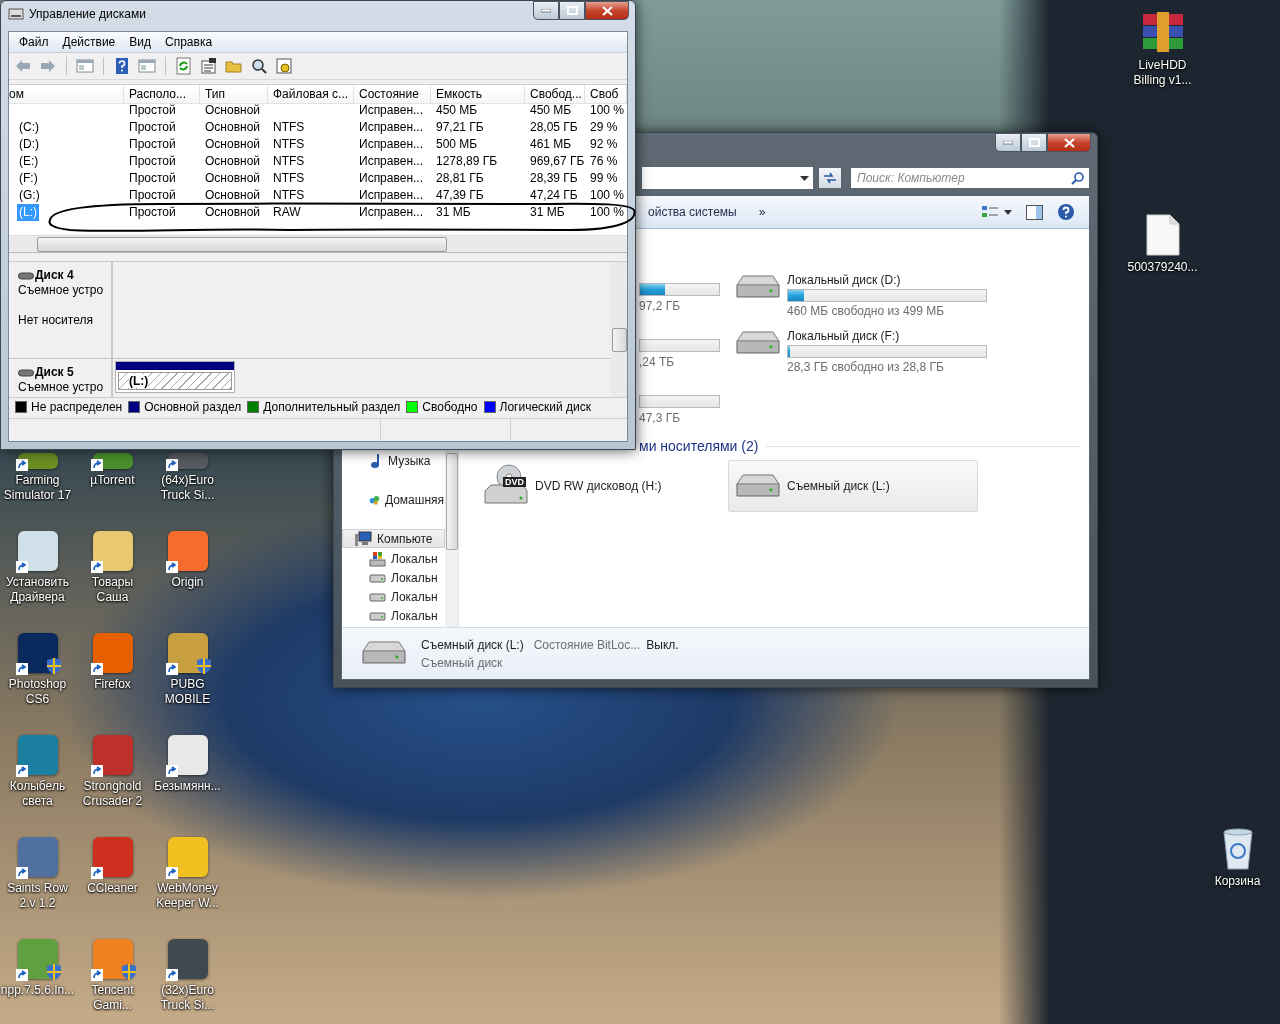 Image resolution: width=1280 pixels, height=1024 pixels. What do you see at coordinates (762, 212) in the screenshot?
I see `more-commands-button: »` at bounding box center [762, 212].